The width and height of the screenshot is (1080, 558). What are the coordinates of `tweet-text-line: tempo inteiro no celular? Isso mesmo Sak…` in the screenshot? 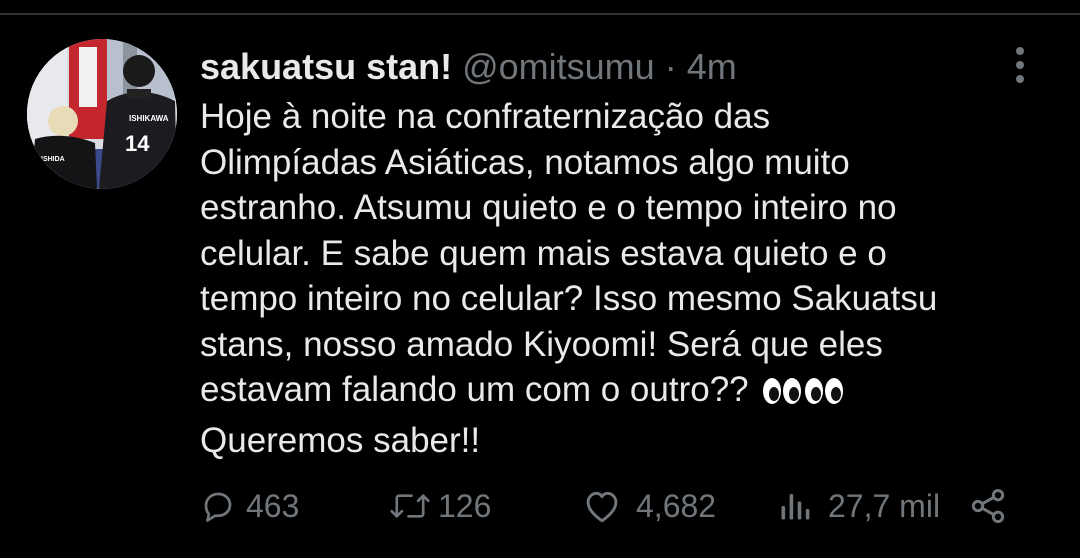 It's located at (569, 298).